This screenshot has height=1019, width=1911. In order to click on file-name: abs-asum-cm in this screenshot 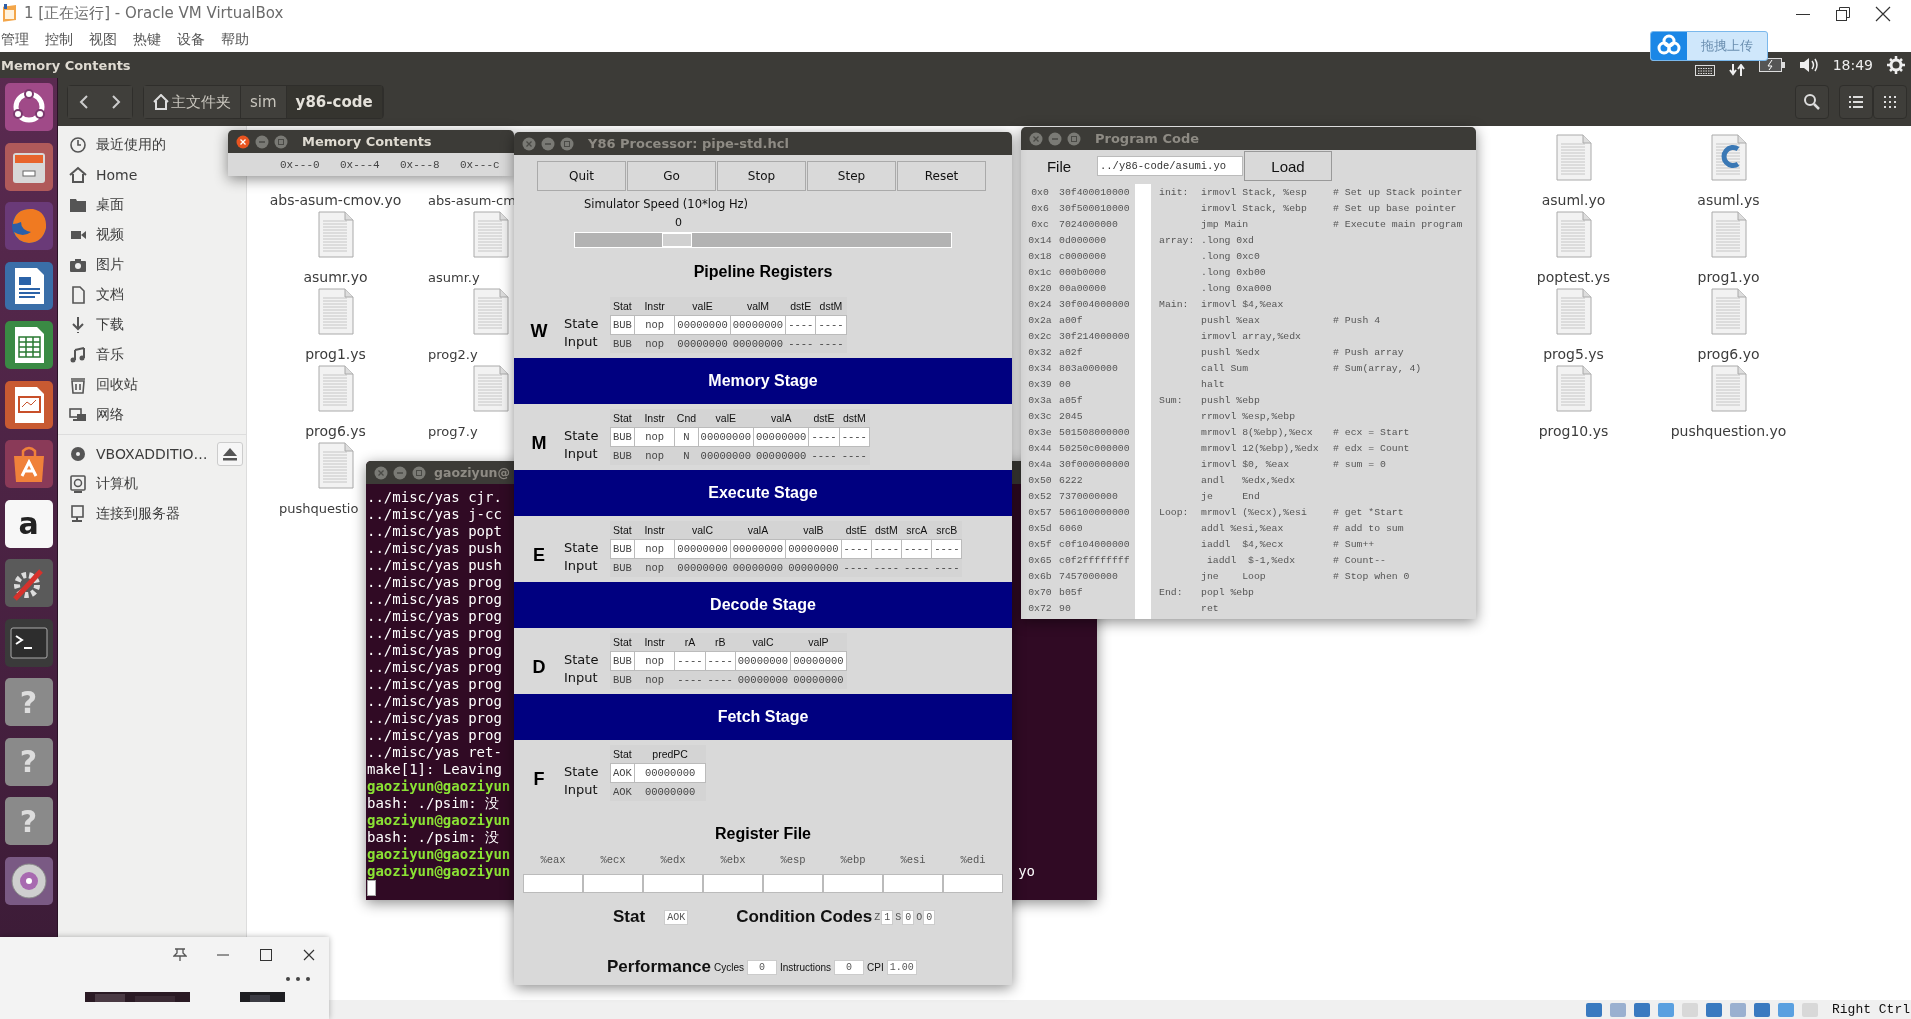, I will do `click(472, 200)`.